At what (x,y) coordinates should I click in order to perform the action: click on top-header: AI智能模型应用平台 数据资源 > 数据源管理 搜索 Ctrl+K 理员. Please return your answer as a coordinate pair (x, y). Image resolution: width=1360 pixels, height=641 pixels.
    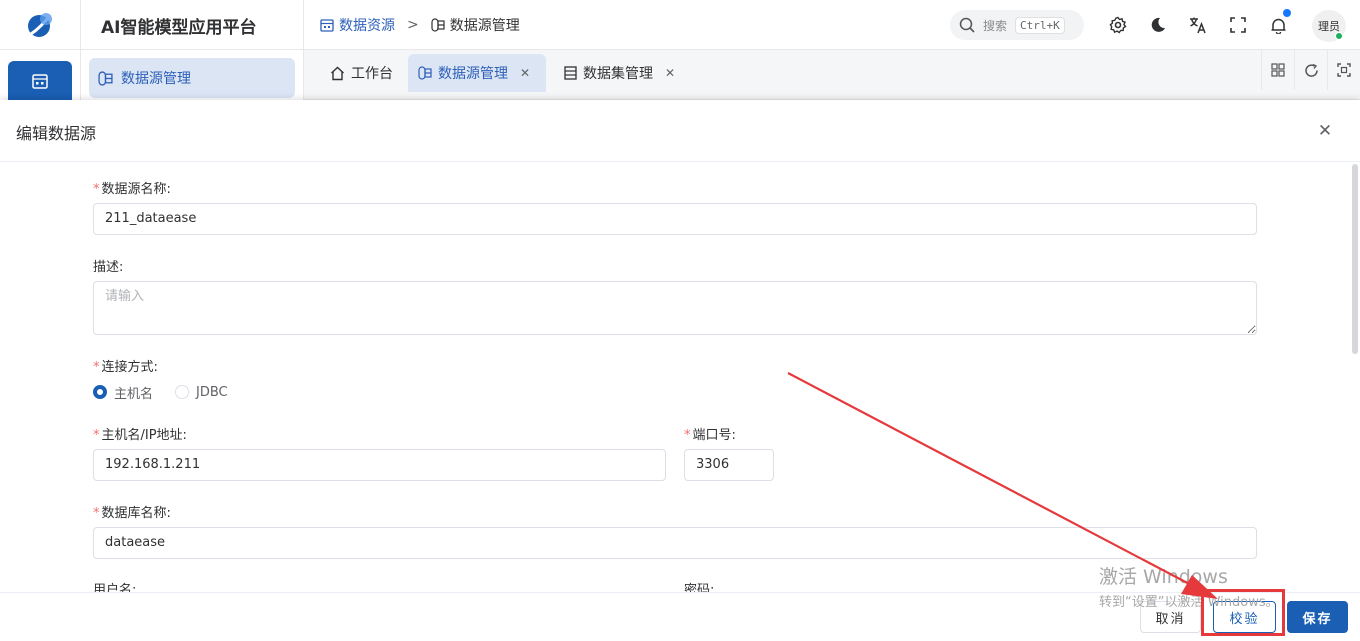
    Looking at the image, I should click on (680, 25).